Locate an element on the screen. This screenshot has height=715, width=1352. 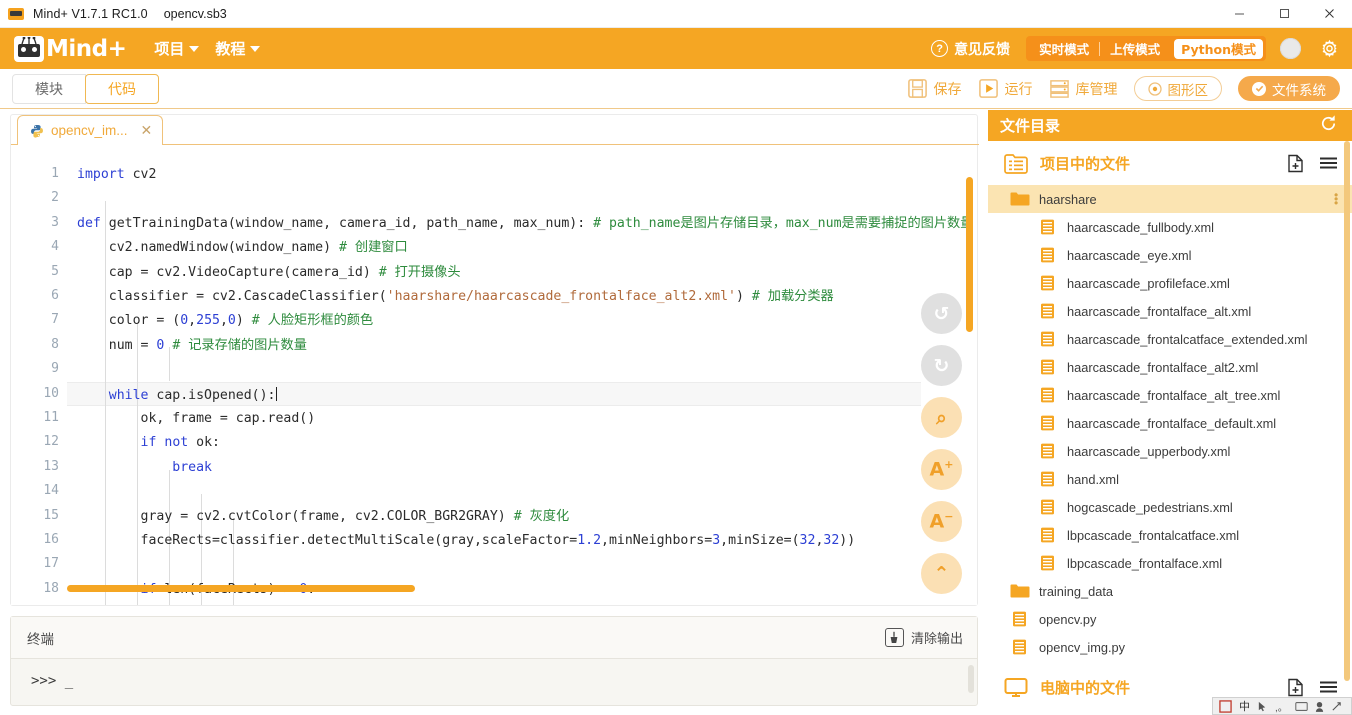
tree-file-item: lbpcascade_frontalface.xml is located at coordinates (1170, 563).